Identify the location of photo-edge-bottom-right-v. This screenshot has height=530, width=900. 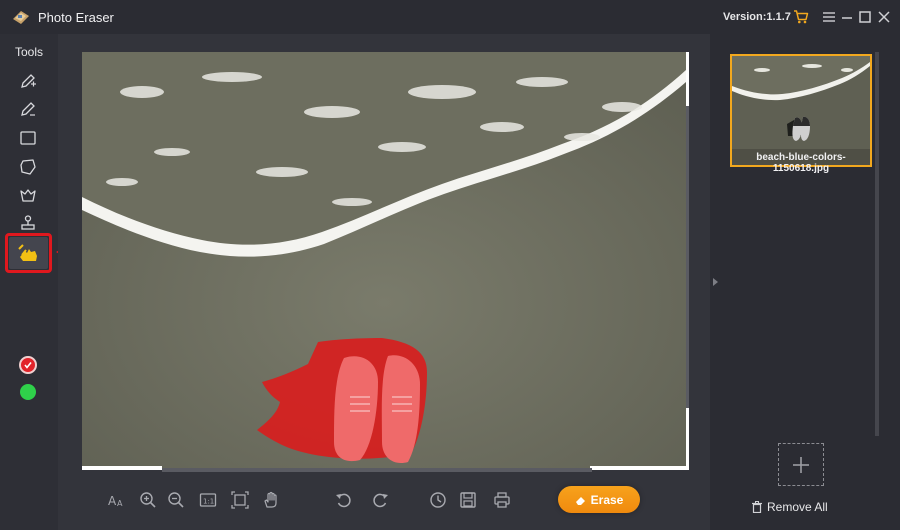
(687, 439).